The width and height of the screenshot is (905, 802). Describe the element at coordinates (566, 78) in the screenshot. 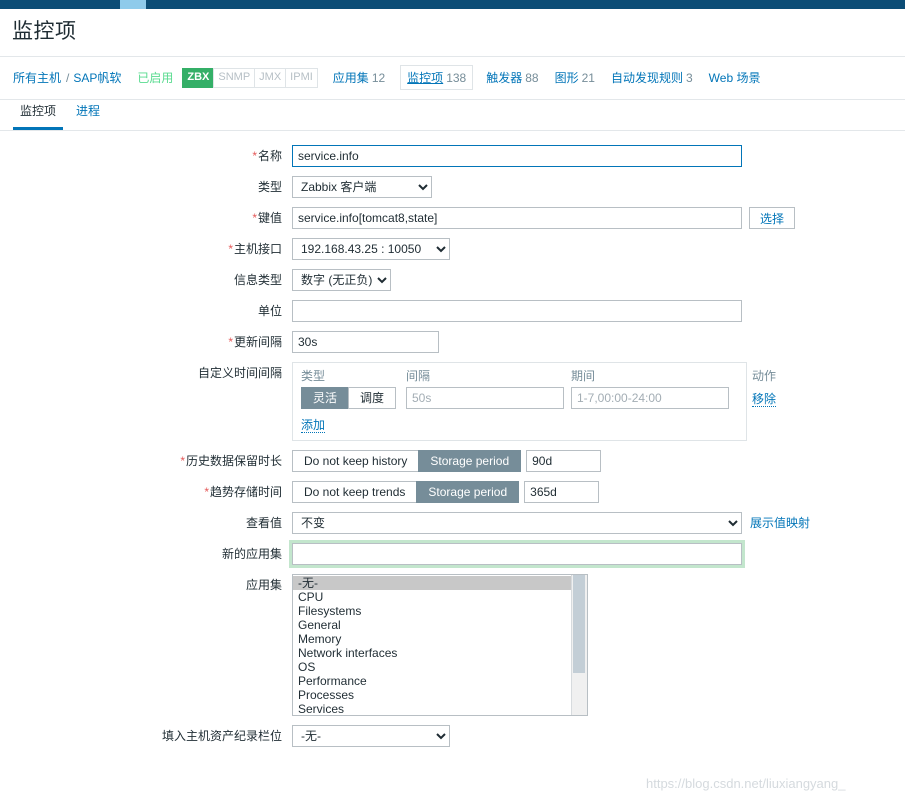

I see `breadcrumb-tab-graphs-label: 图形` at that location.